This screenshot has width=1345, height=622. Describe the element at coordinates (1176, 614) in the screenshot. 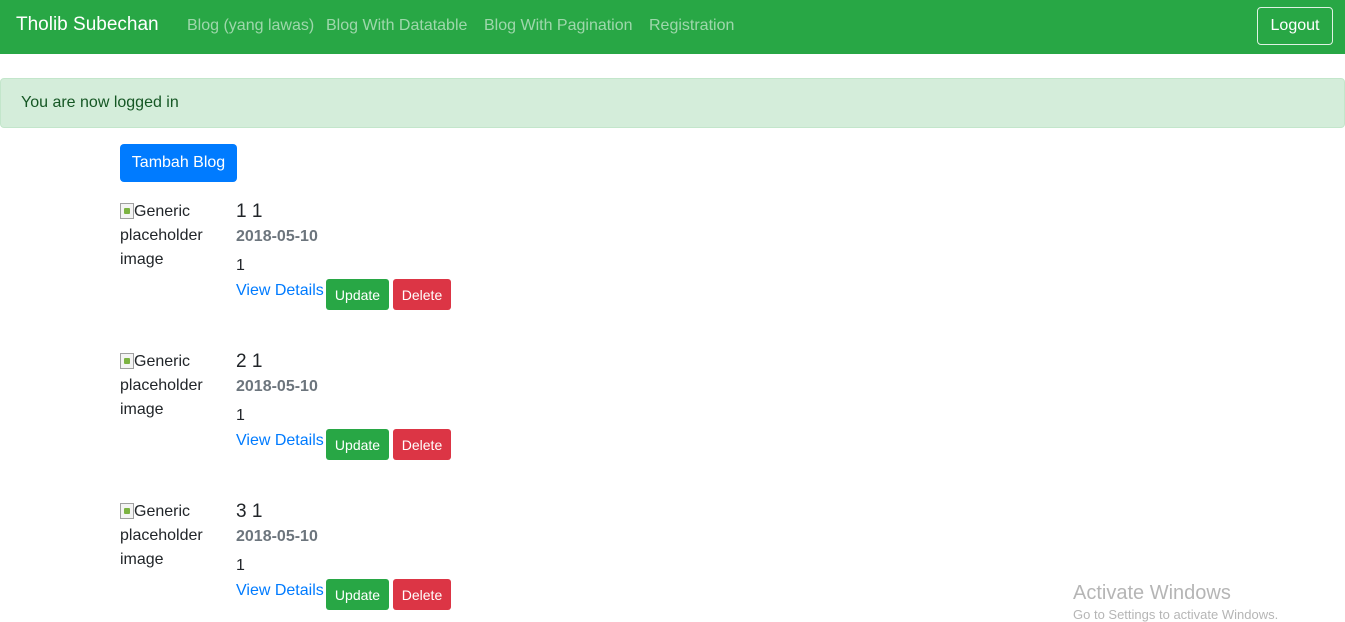

I see `activate-windows-subtitle: Go to Settings to activate Windows.` at that location.